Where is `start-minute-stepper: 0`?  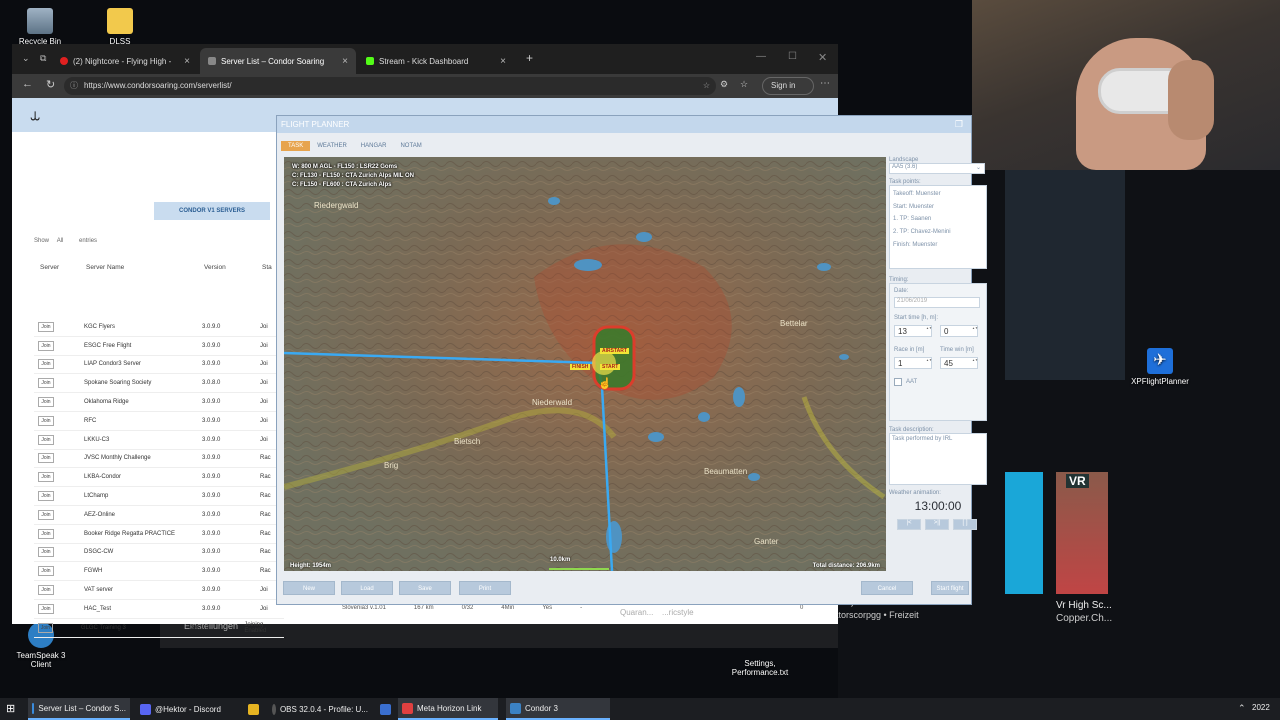 start-minute-stepper: 0 is located at coordinates (959, 331).